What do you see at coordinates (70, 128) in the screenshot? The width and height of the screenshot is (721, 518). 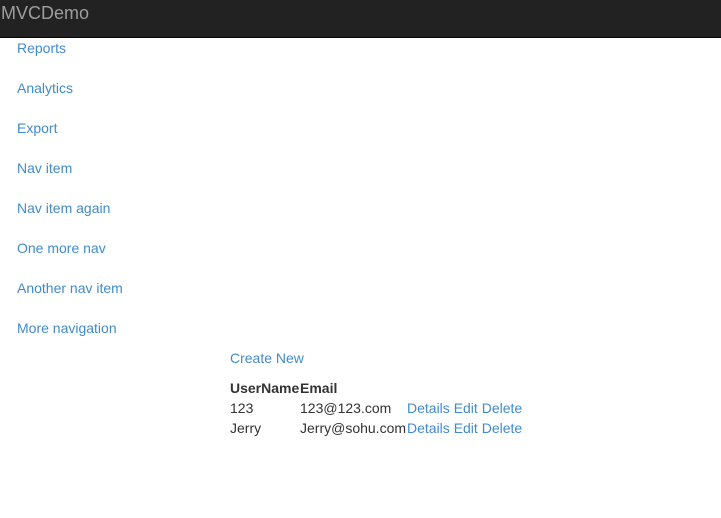 I see `sidebar-link-export: Export` at bounding box center [70, 128].